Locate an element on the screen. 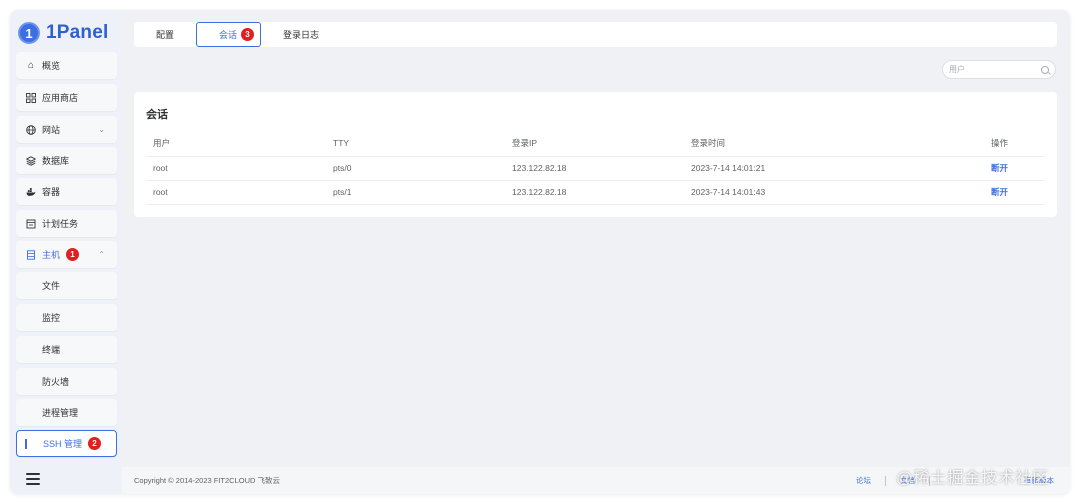  logo-icon: 1 is located at coordinates (29, 33).